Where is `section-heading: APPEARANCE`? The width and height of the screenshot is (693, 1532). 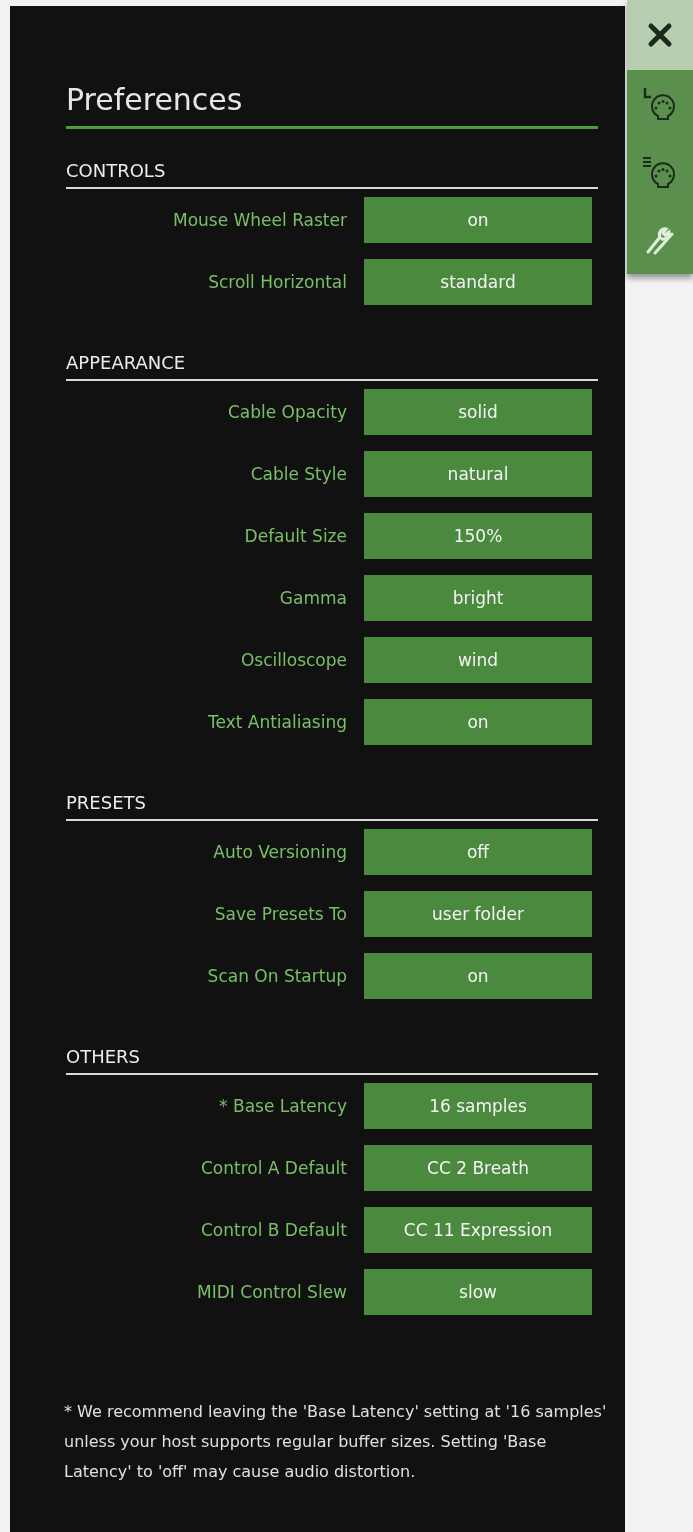 section-heading: APPEARANCE is located at coordinates (332, 366).